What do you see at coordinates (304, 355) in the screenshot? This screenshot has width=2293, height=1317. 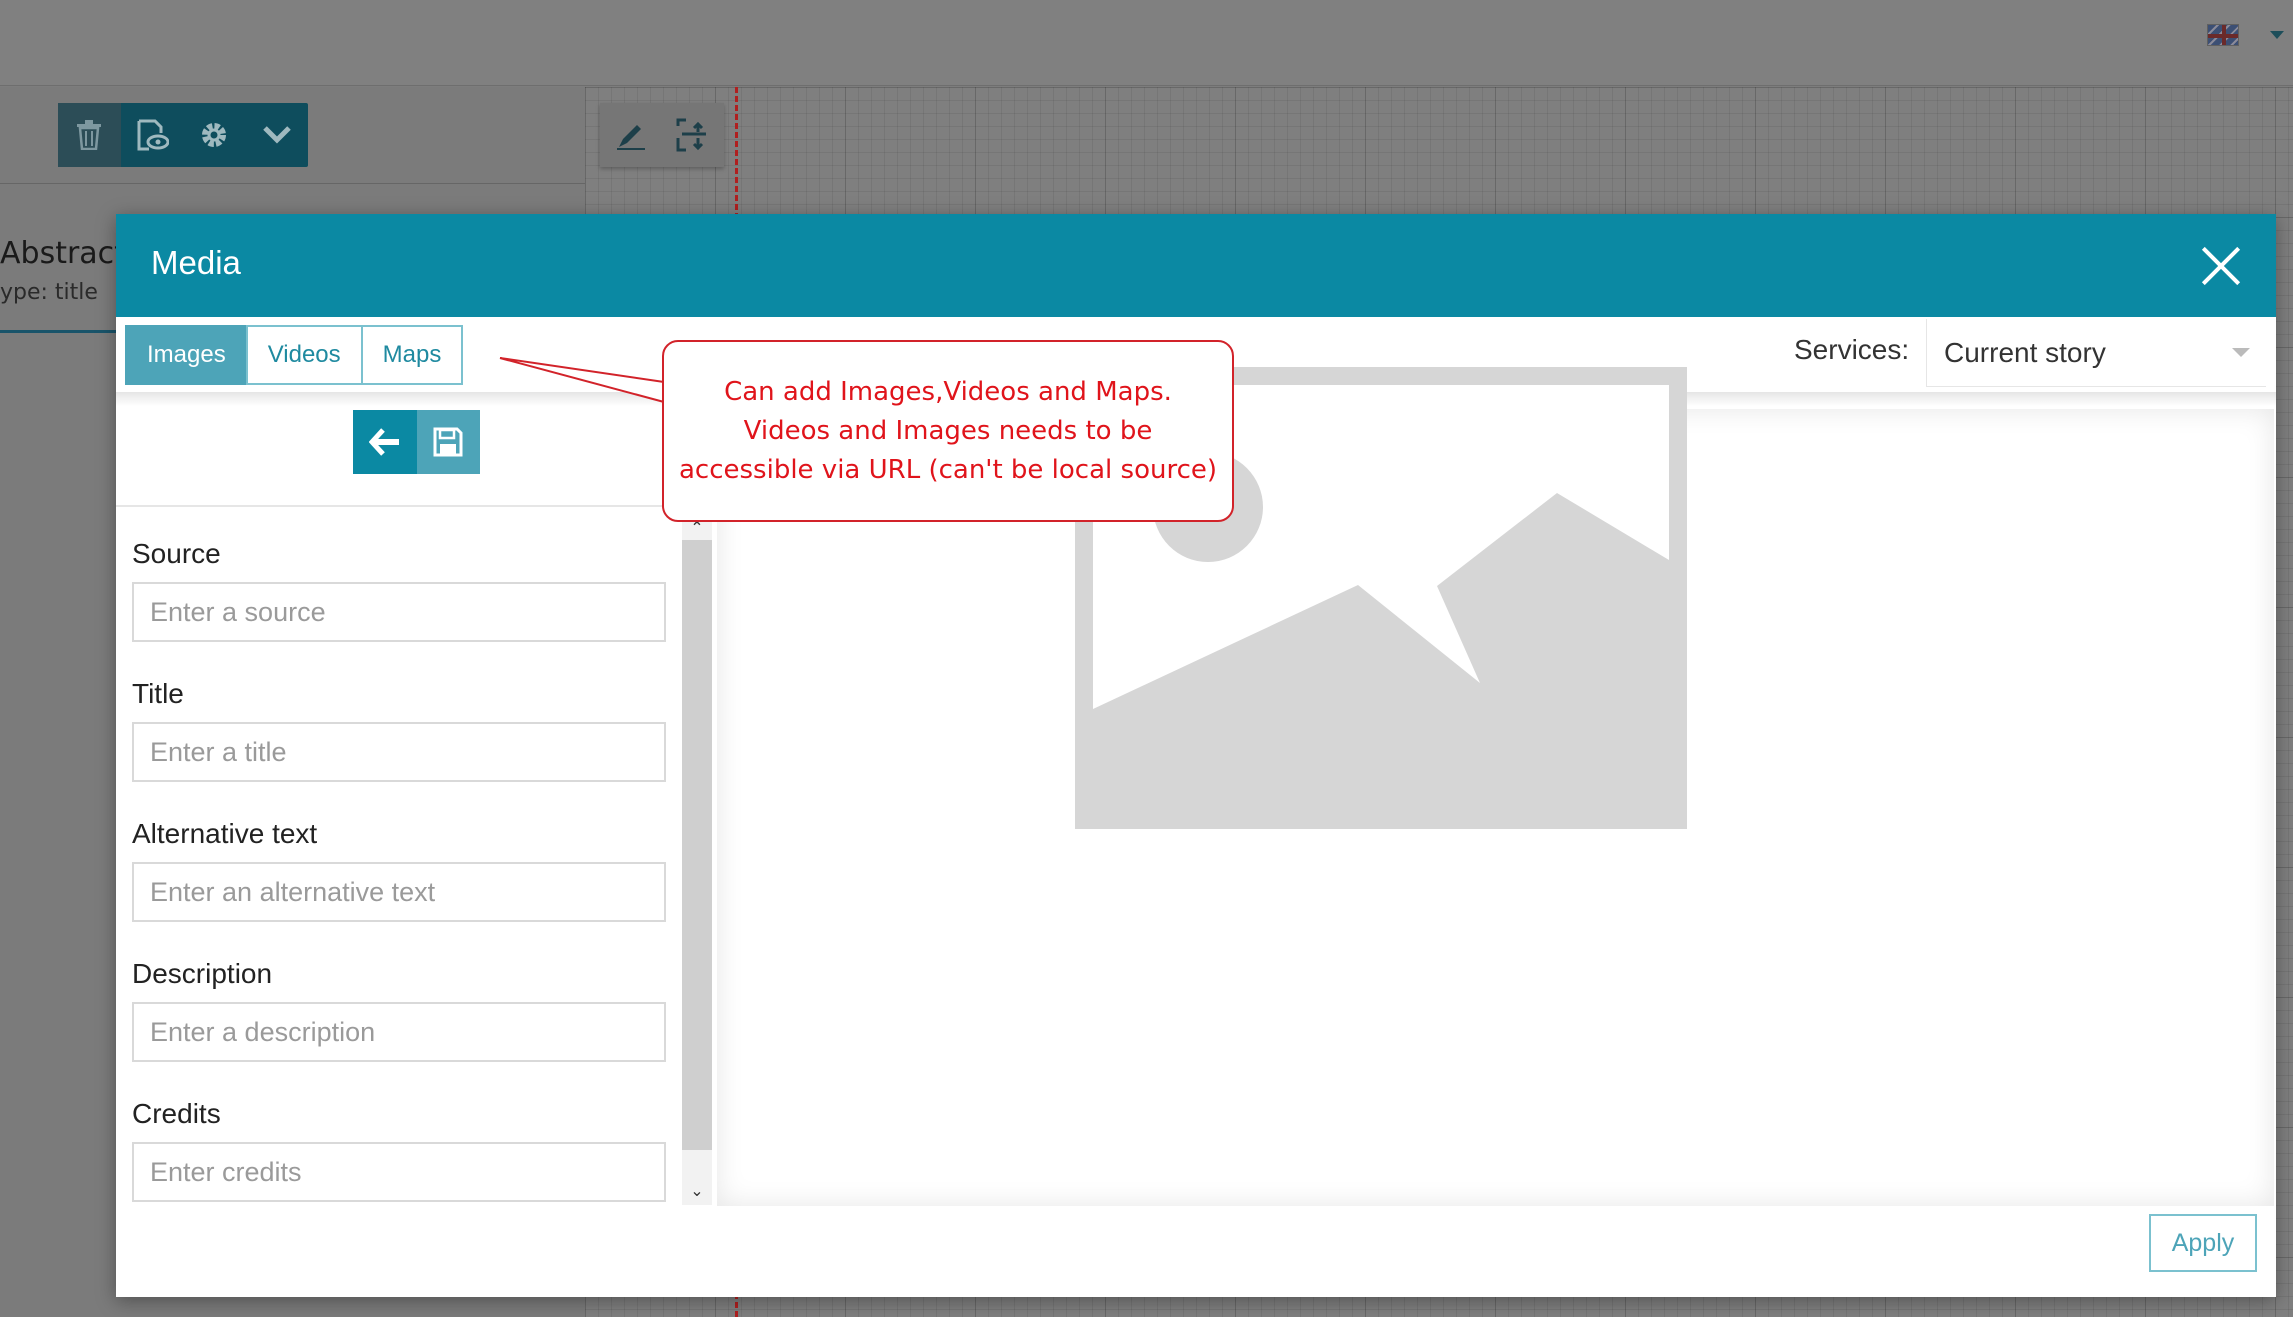 I see `tab-videos: Videos` at bounding box center [304, 355].